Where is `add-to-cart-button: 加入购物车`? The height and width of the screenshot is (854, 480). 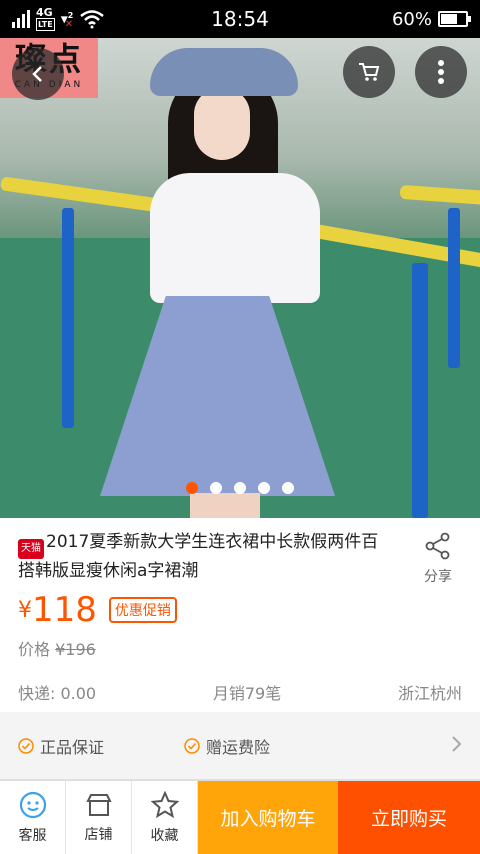
add-to-cart-button: 加入购物车 is located at coordinates (268, 817).